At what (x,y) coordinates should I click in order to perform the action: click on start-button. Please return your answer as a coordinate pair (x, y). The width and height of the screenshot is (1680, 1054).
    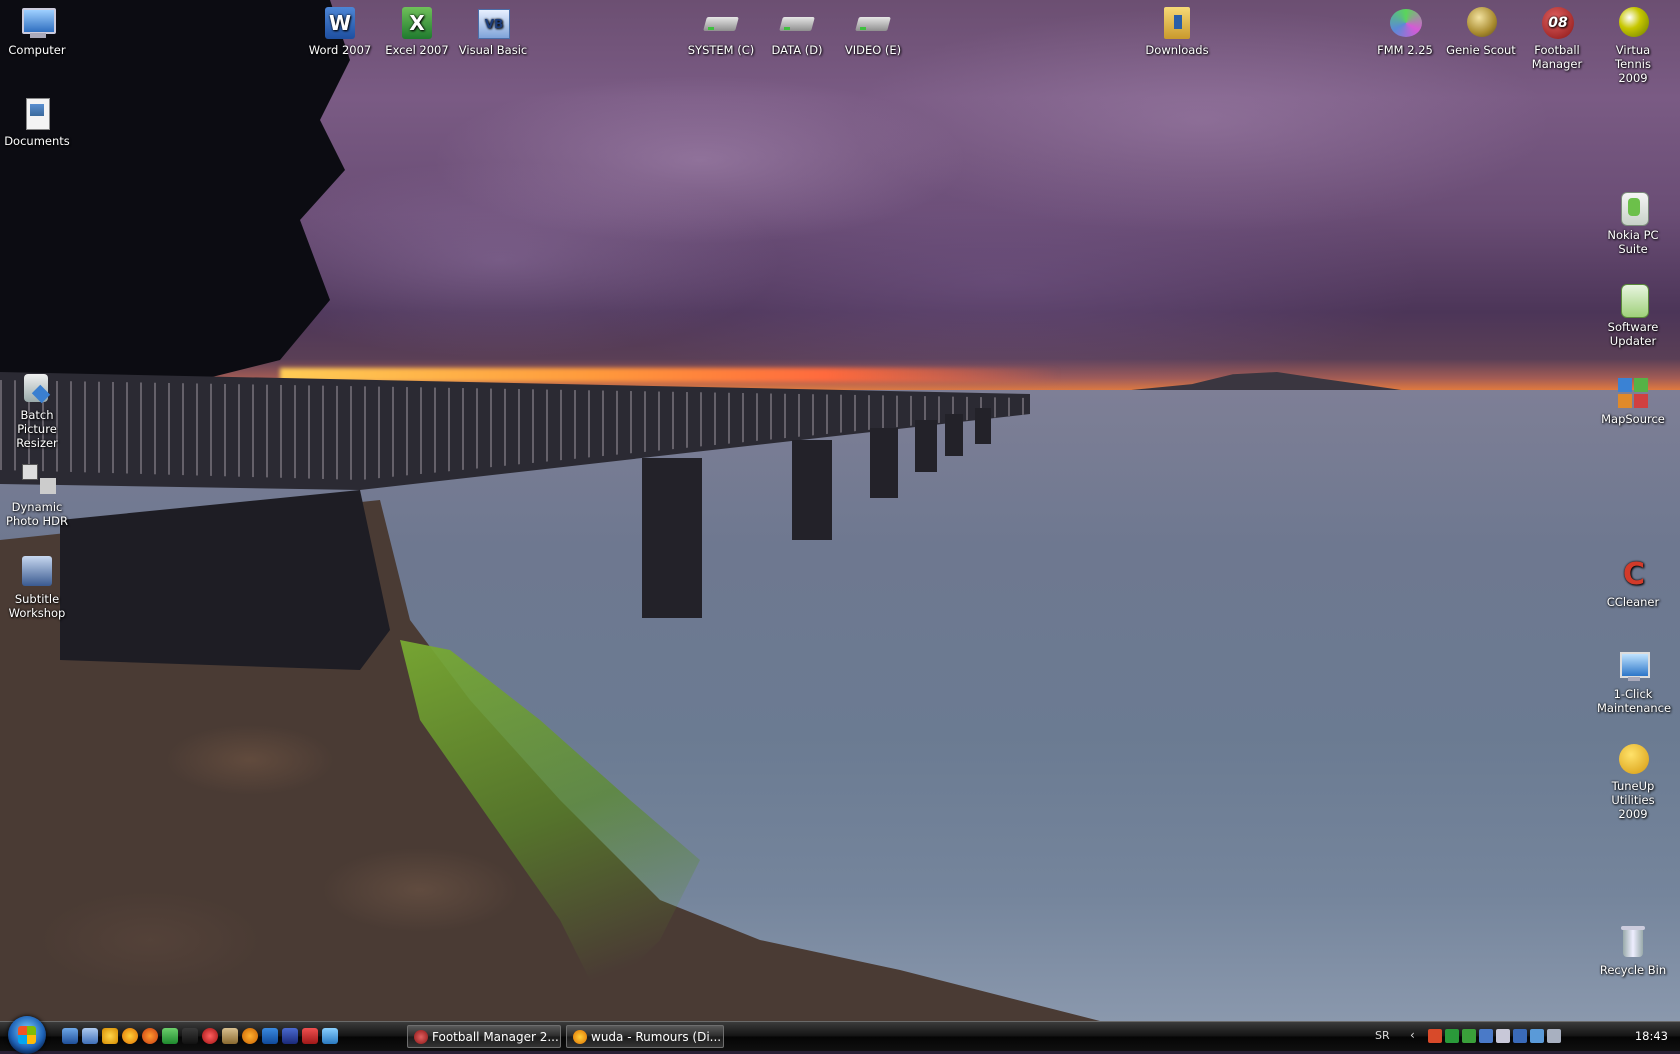
    Looking at the image, I should click on (27, 1035).